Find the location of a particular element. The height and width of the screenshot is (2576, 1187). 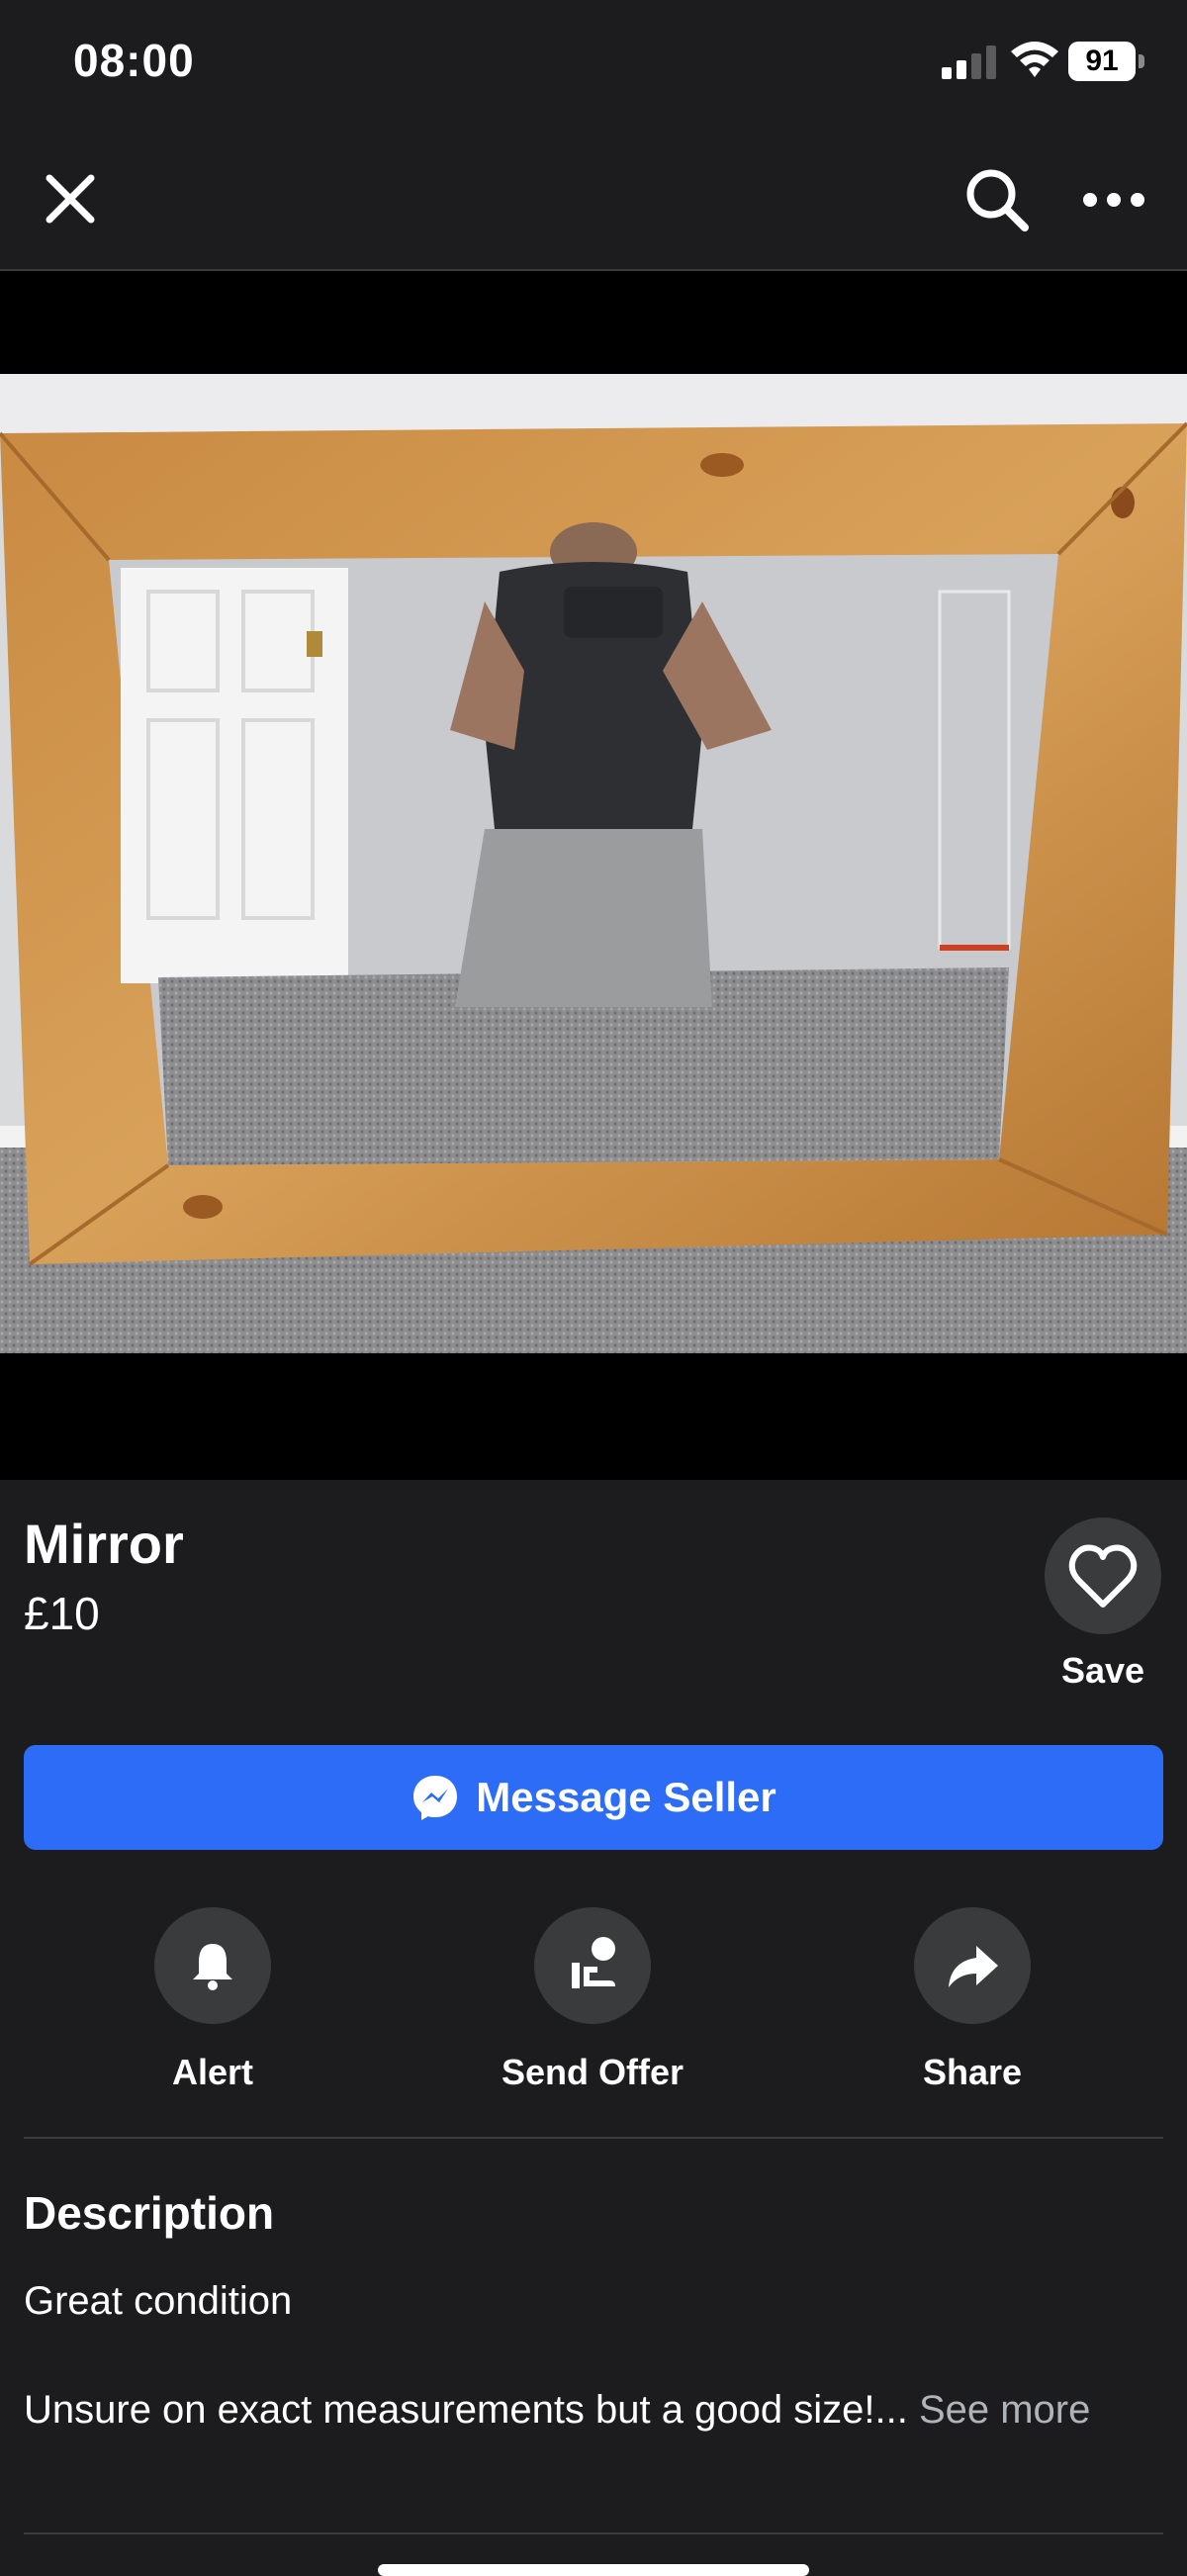

save-label: Save is located at coordinates (1103, 1671).